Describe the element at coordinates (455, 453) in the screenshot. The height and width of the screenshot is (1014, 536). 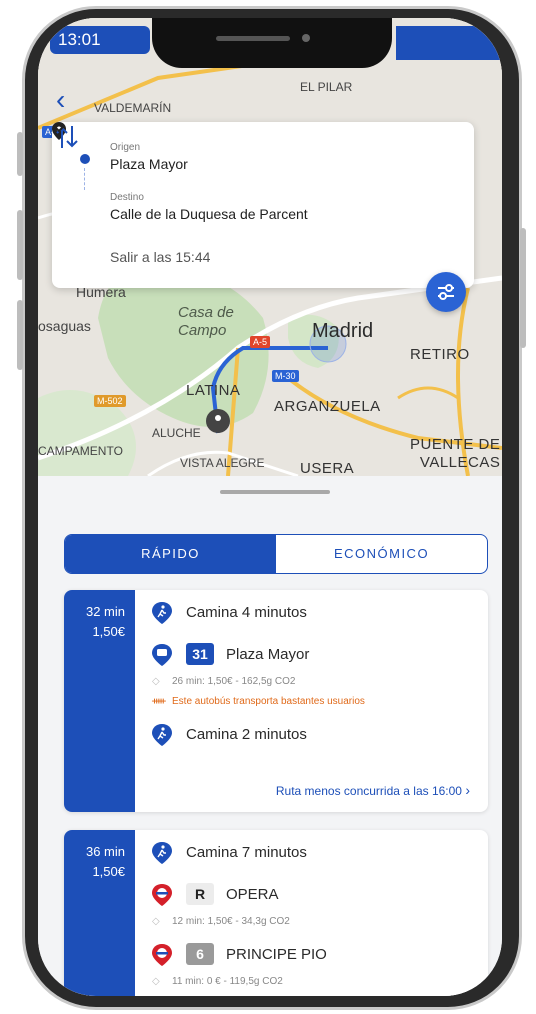
I see `map-label-puente-de-vallecas: PUENTE DE VALLECAS` at that location.